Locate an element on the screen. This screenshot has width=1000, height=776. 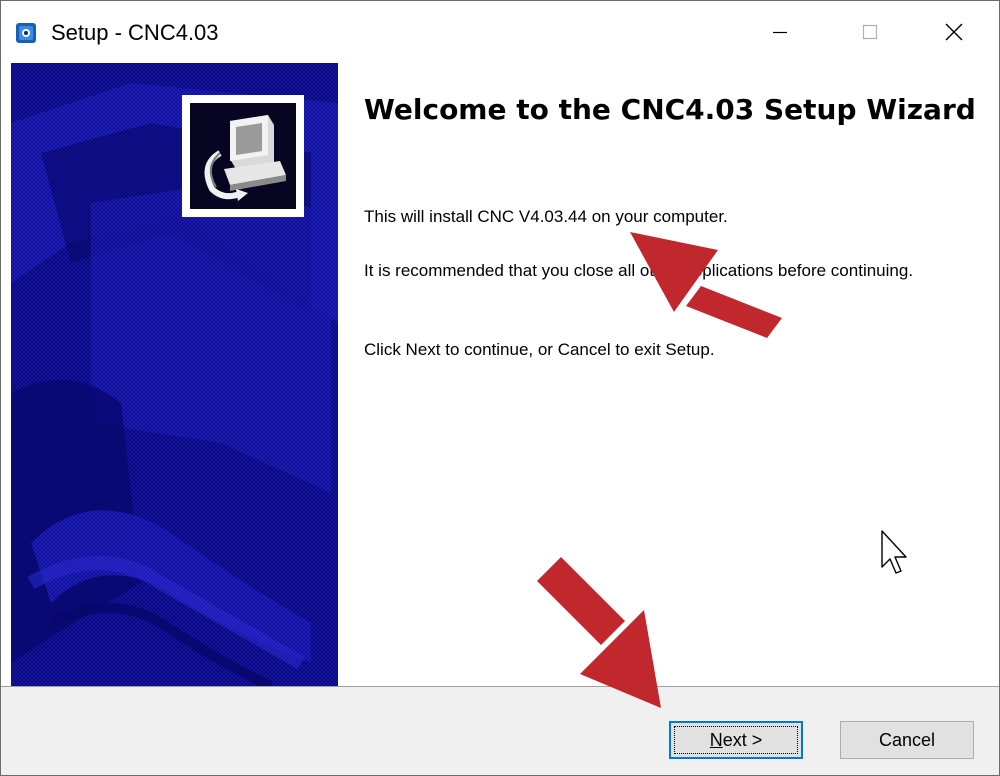
close-button is located at coordinates (954, 32).